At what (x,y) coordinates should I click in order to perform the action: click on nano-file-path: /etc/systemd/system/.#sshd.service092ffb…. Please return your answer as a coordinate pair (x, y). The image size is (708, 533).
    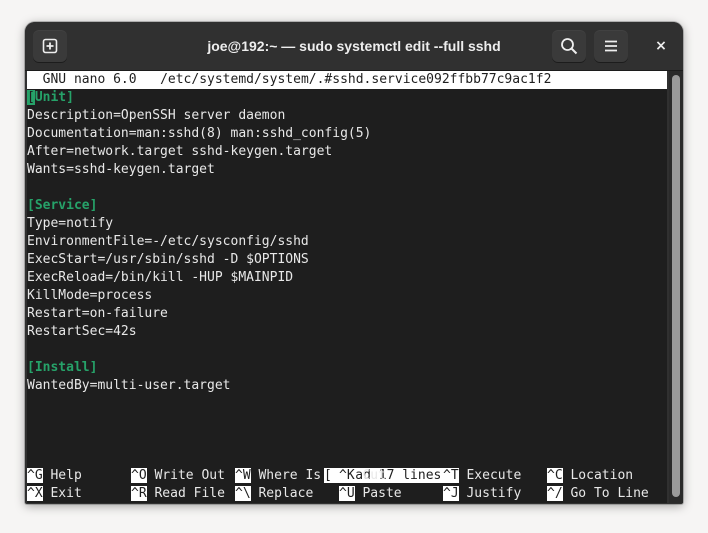
    Looking at the image, I should click on (356, 79).